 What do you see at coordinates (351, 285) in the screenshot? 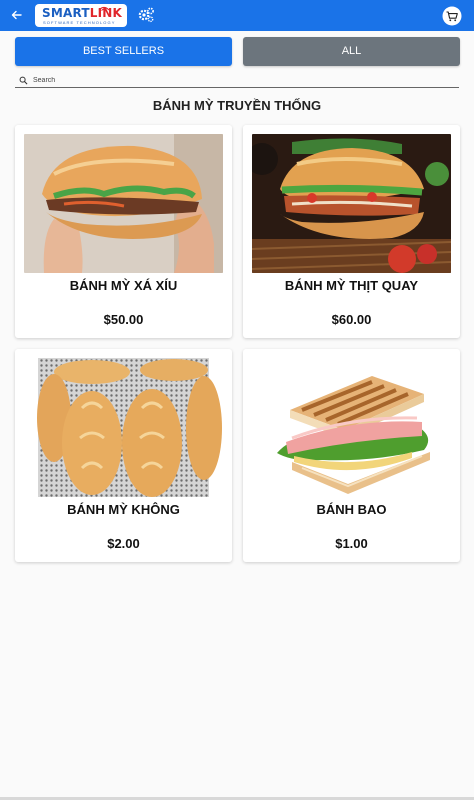
I see `product-name: BÁNH MỲ THỊT QUAY` at bounding box center [351, 285].